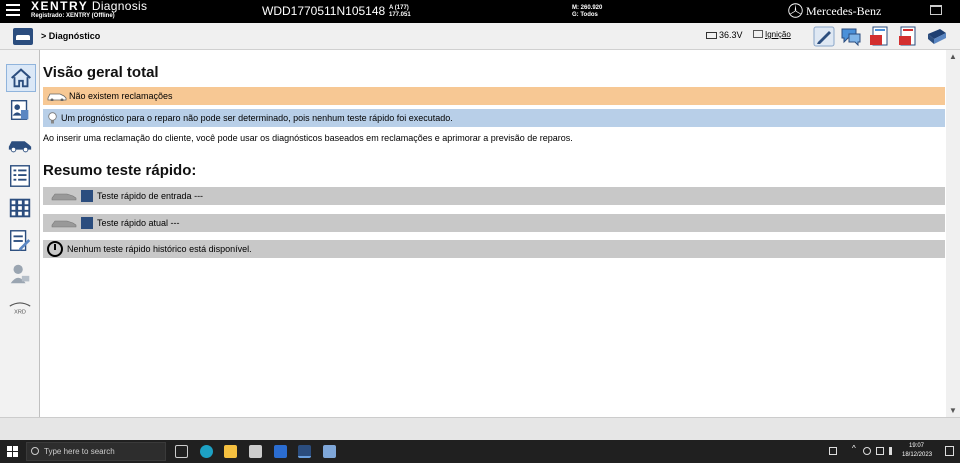 This screenshot has width=960, height=463. Describe the element at coordinates (399, 8) in the screenshot. I see `model-code: A (177)` at that location.